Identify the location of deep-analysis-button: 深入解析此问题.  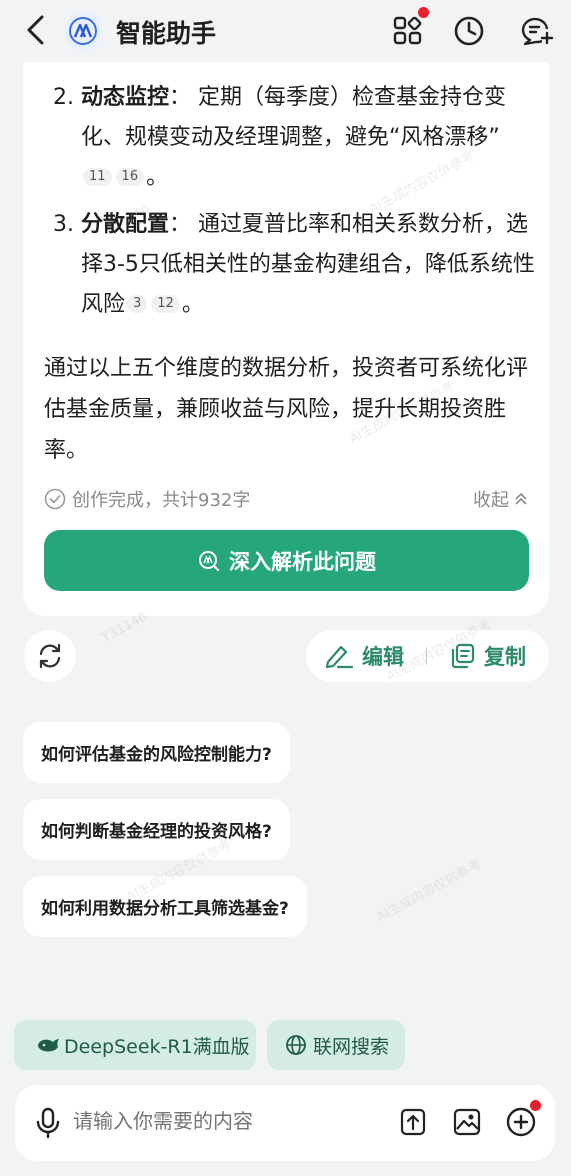
(286, 560).